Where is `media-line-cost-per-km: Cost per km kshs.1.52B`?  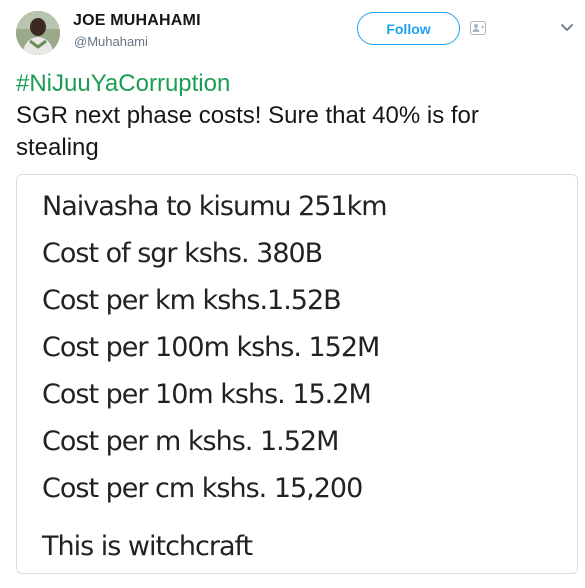 media-line-cost-per-km: Cost per km kshs.1.52B is located at coordinates (192, 300).